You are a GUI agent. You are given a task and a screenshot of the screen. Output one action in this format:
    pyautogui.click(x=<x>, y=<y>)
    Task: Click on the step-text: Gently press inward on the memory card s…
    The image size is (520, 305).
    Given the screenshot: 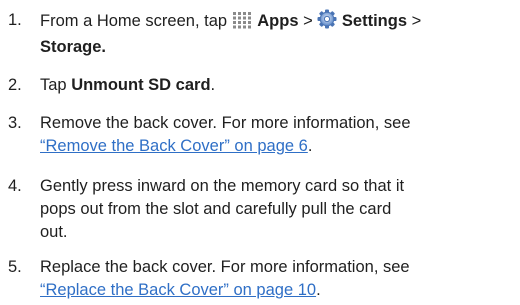 What is the action you would take?
    pyautogui.click(x=222, y=209)
    